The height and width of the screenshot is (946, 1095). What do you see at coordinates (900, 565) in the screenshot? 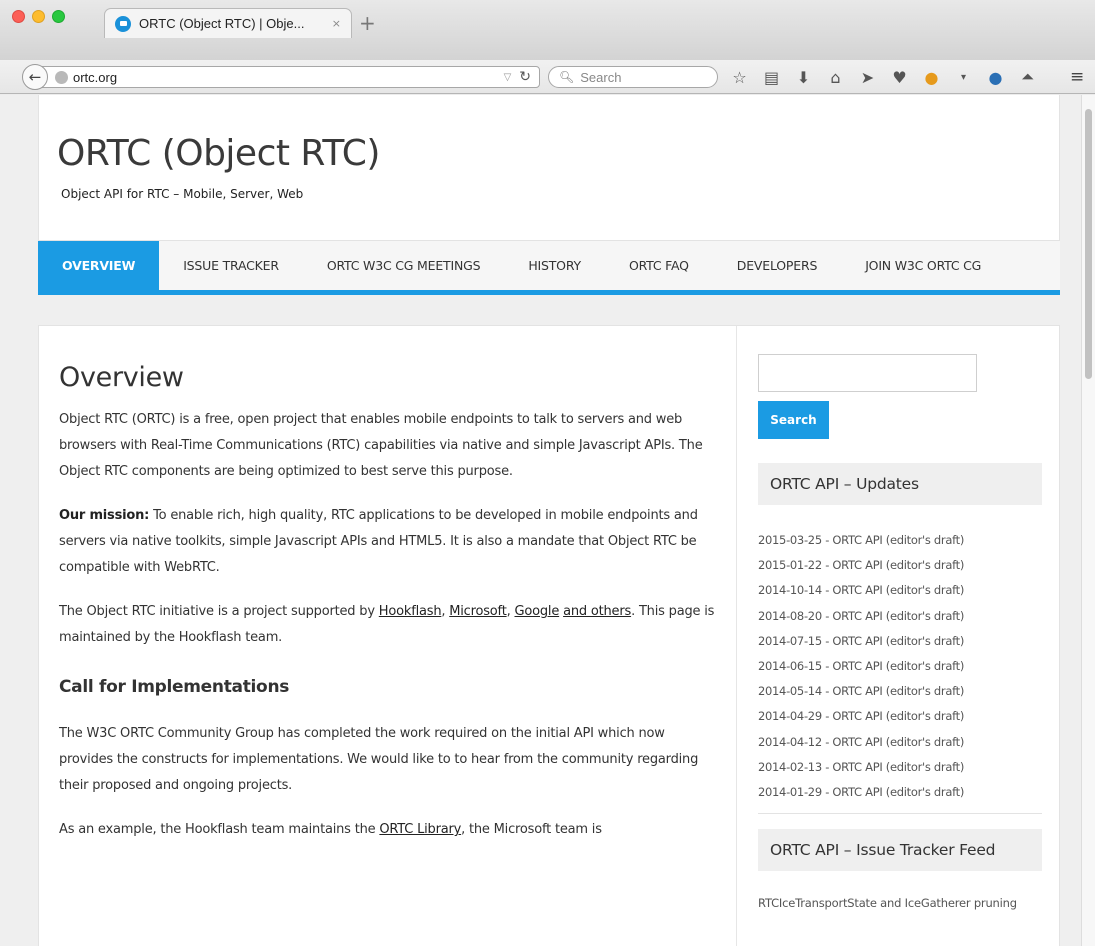
I see `update-link: 2015-01-22 - ORTC API (editor's draft)` at bounding box center [900, 565].